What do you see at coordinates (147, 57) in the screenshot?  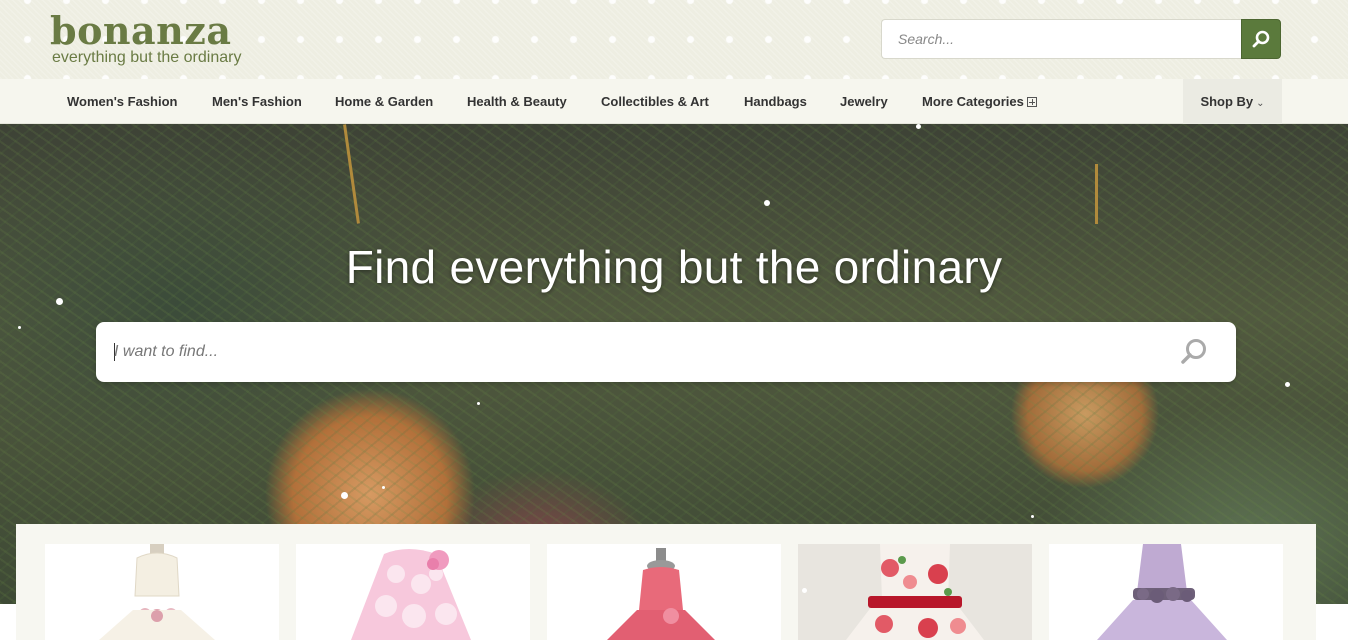 I see `logo-tagline: everything but the ordinary` at bounding box center [147, 57].